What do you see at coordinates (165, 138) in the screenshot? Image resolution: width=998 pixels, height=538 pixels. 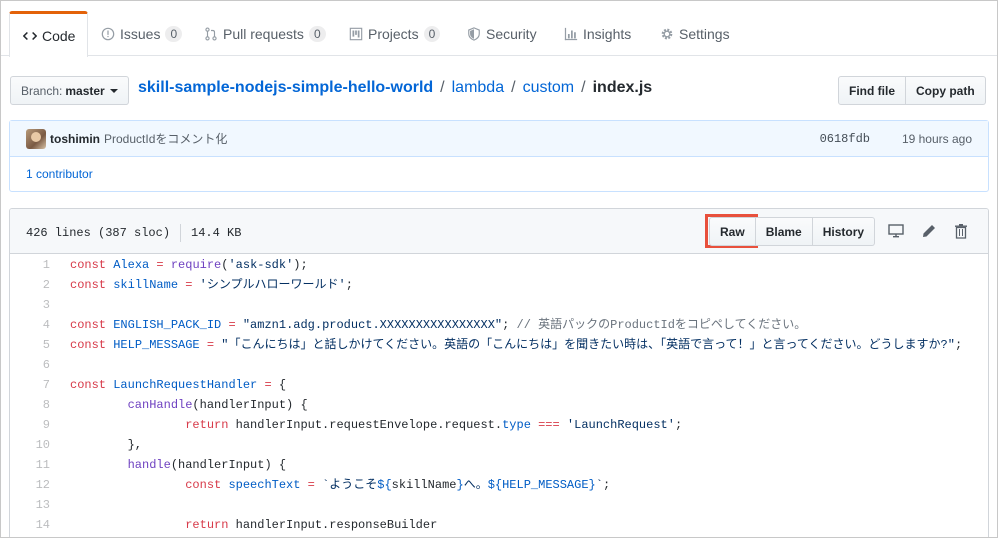 I see `commit-message: ProductIdをコメント化` at bounding box center [165, 138].